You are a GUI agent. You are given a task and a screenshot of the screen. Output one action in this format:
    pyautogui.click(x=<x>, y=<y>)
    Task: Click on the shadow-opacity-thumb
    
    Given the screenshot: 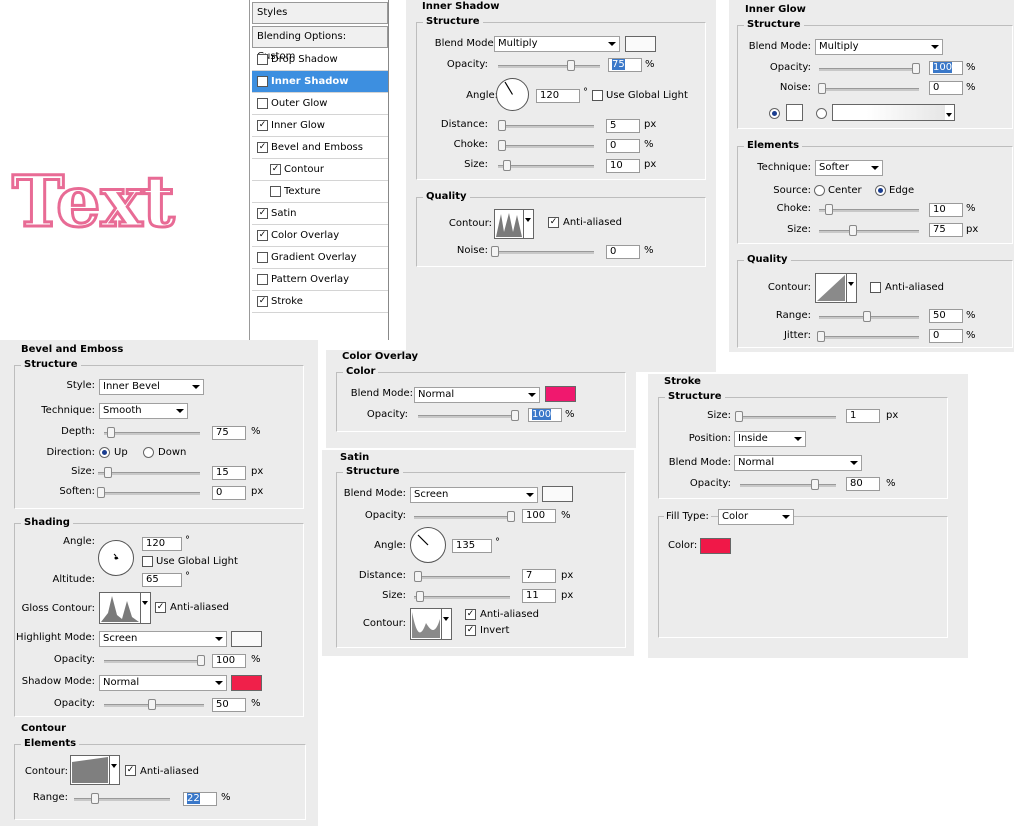 What is the action you would take?
    pyautogui.click(x=152, y=704)
    